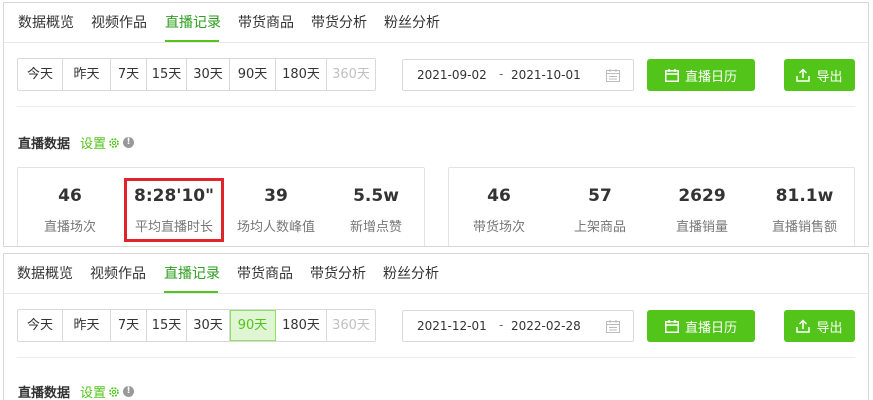 Image resolution: width=873 pixels, height=400 pixels. I want to click on highlight-annotation, so click(174, 210).